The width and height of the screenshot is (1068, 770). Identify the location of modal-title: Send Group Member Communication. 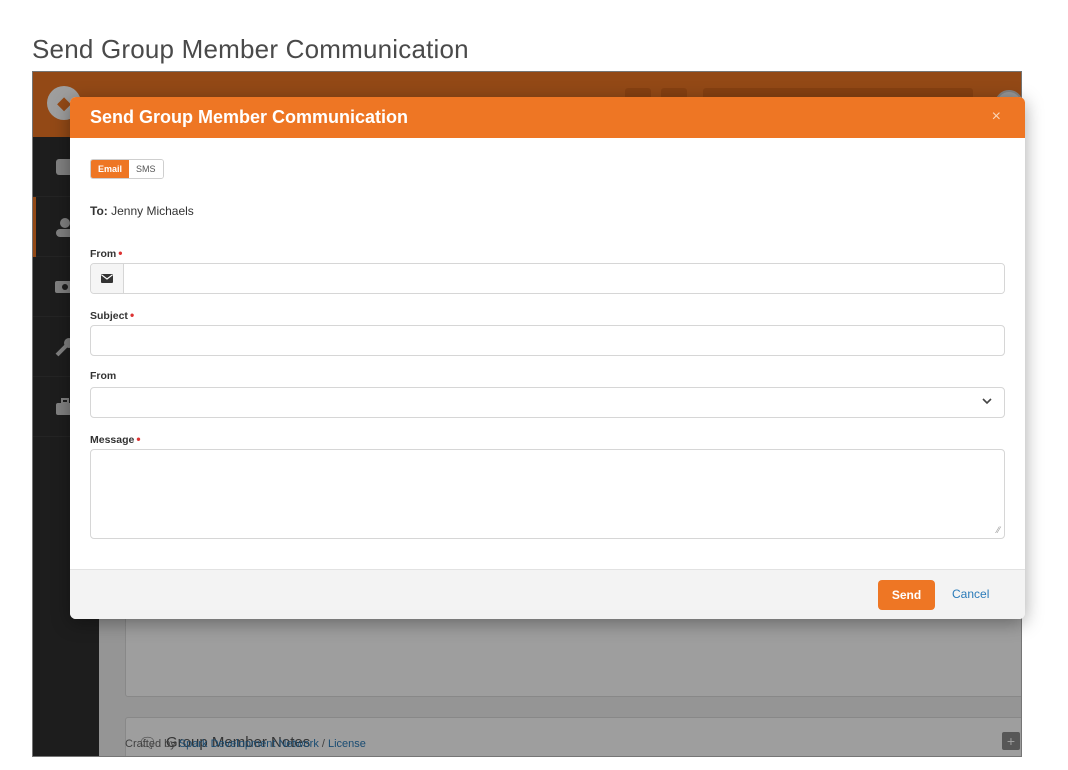
(249, 117).